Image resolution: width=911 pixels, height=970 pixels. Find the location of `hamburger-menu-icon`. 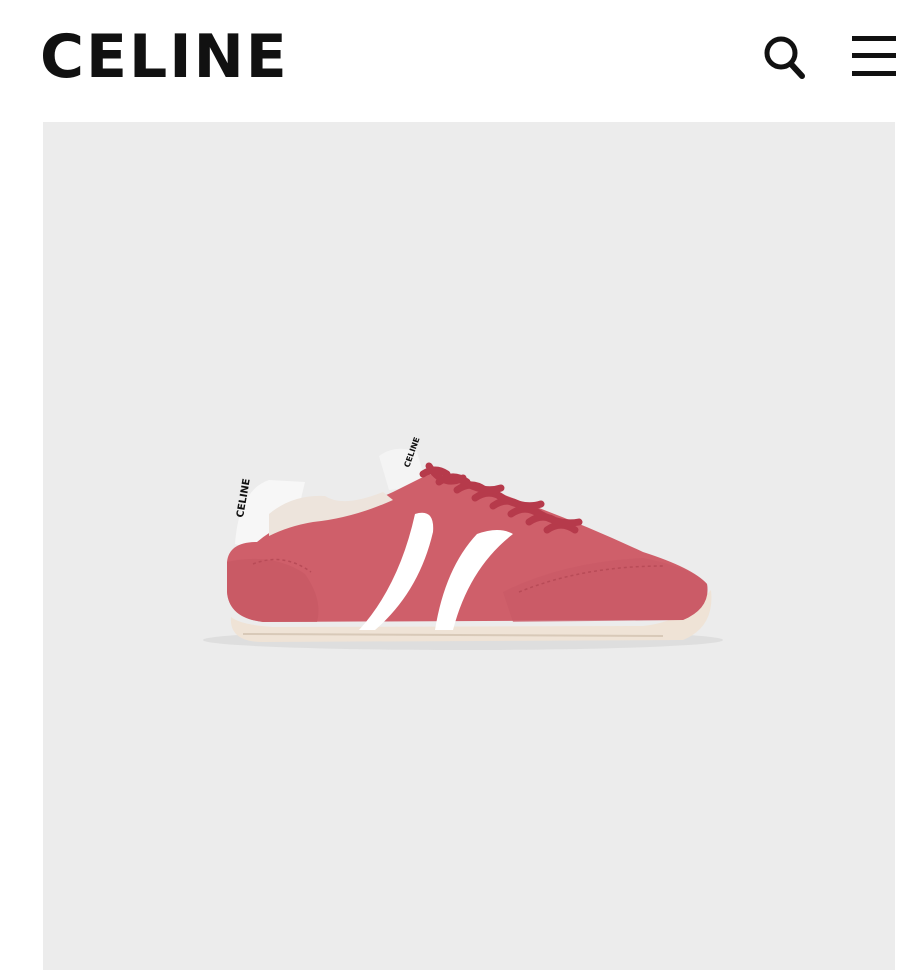

hamburger-menu-icon is located at coordinates (874, 56).